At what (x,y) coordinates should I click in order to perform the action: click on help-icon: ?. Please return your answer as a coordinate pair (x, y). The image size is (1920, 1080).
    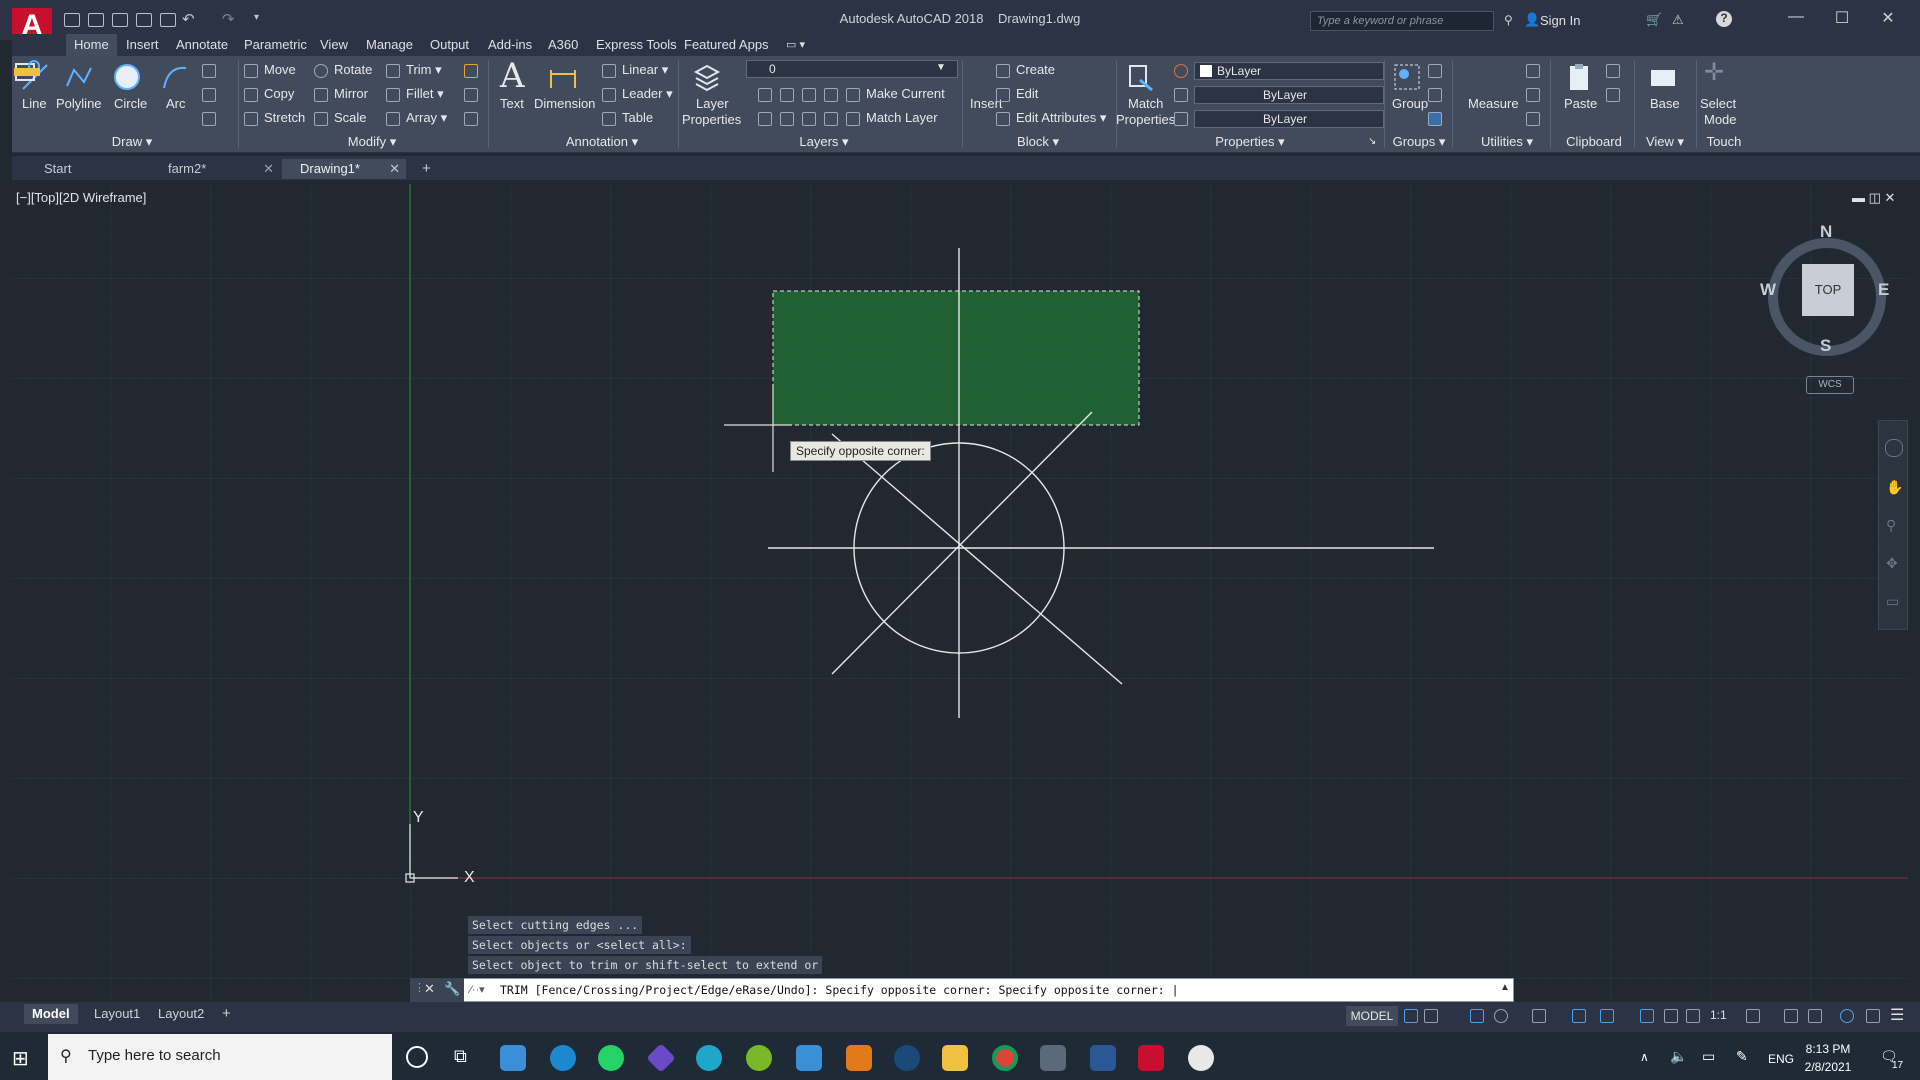
    Looking at the image, I should click on (1724, 19).